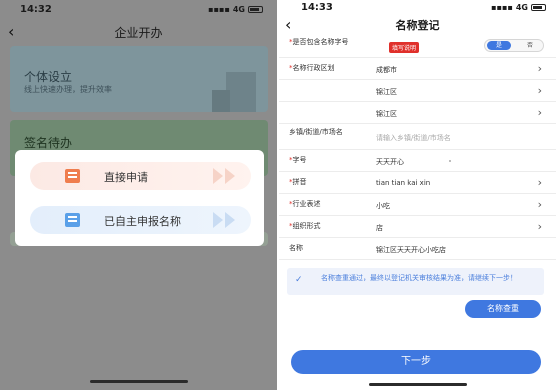 The image size is (556, 390). What do you see at coordinates (390, 162) in the screenshot?
I see `trade-name-input: 天天开心` at bounding box center [390, 162].